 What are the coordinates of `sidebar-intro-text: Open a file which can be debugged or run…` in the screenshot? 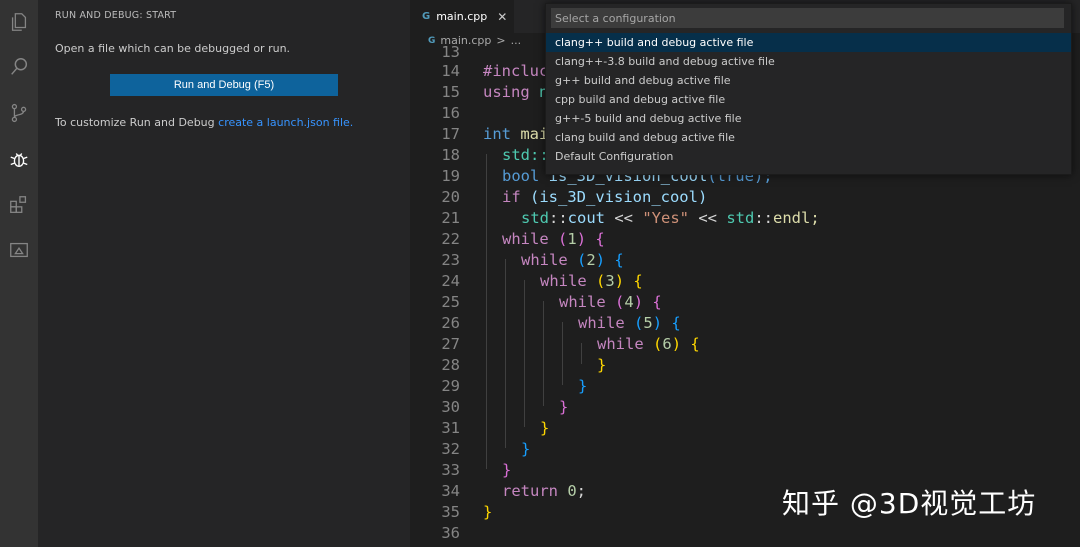 It's located at (173, 48).